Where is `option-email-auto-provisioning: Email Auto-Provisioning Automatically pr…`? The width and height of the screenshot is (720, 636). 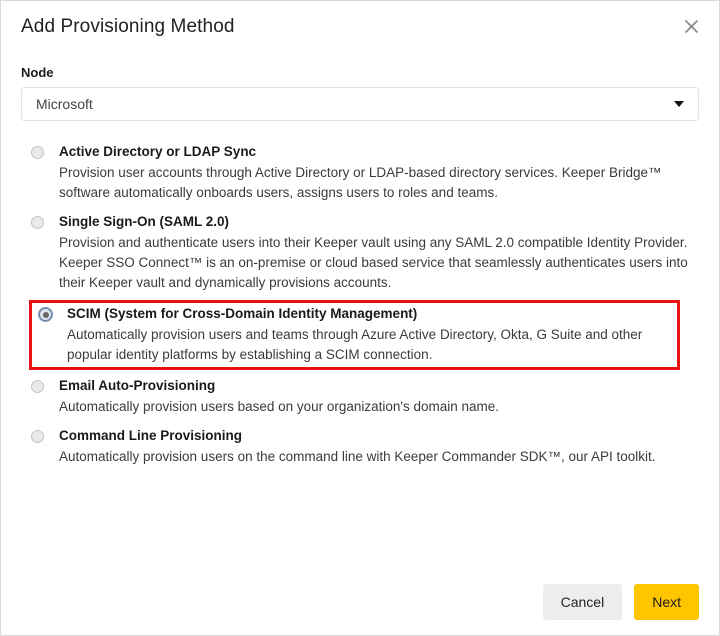 option-email-auto-provisioning: Email Auto-Provisioning Automatically pr… is located at coordinates (360, 397).